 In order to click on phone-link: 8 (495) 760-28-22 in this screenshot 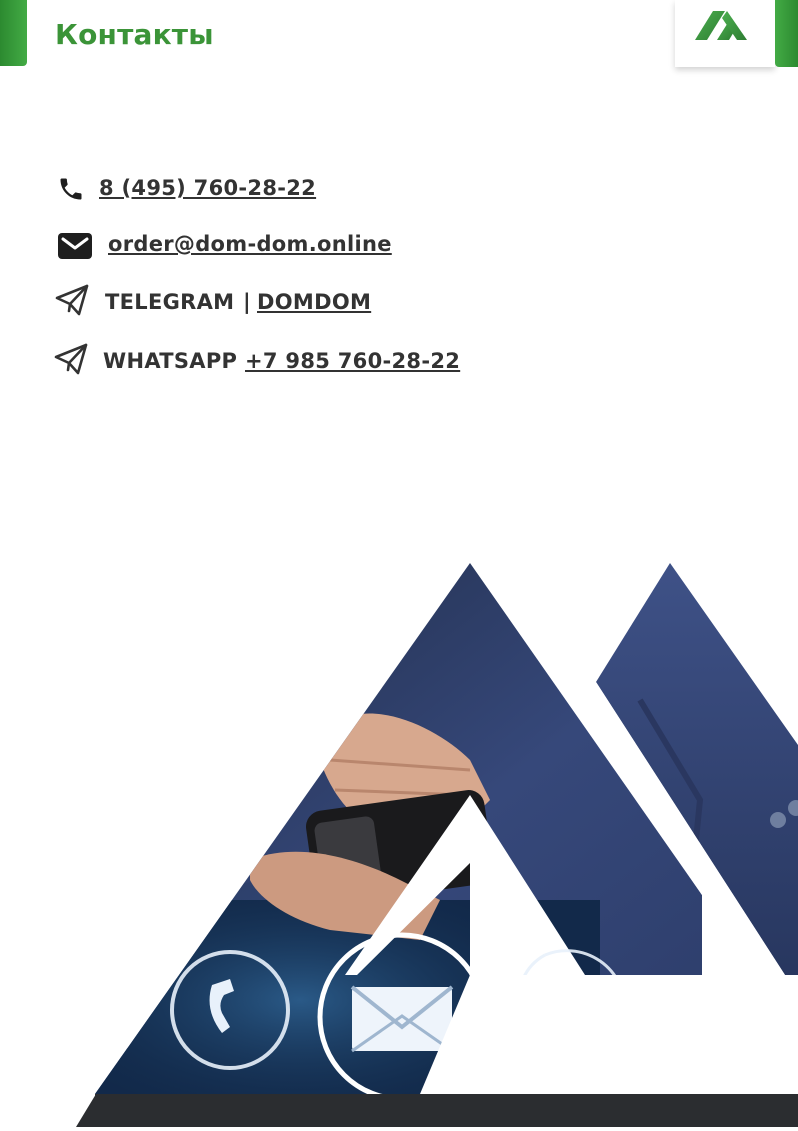, I will do `click(207, 188)`.